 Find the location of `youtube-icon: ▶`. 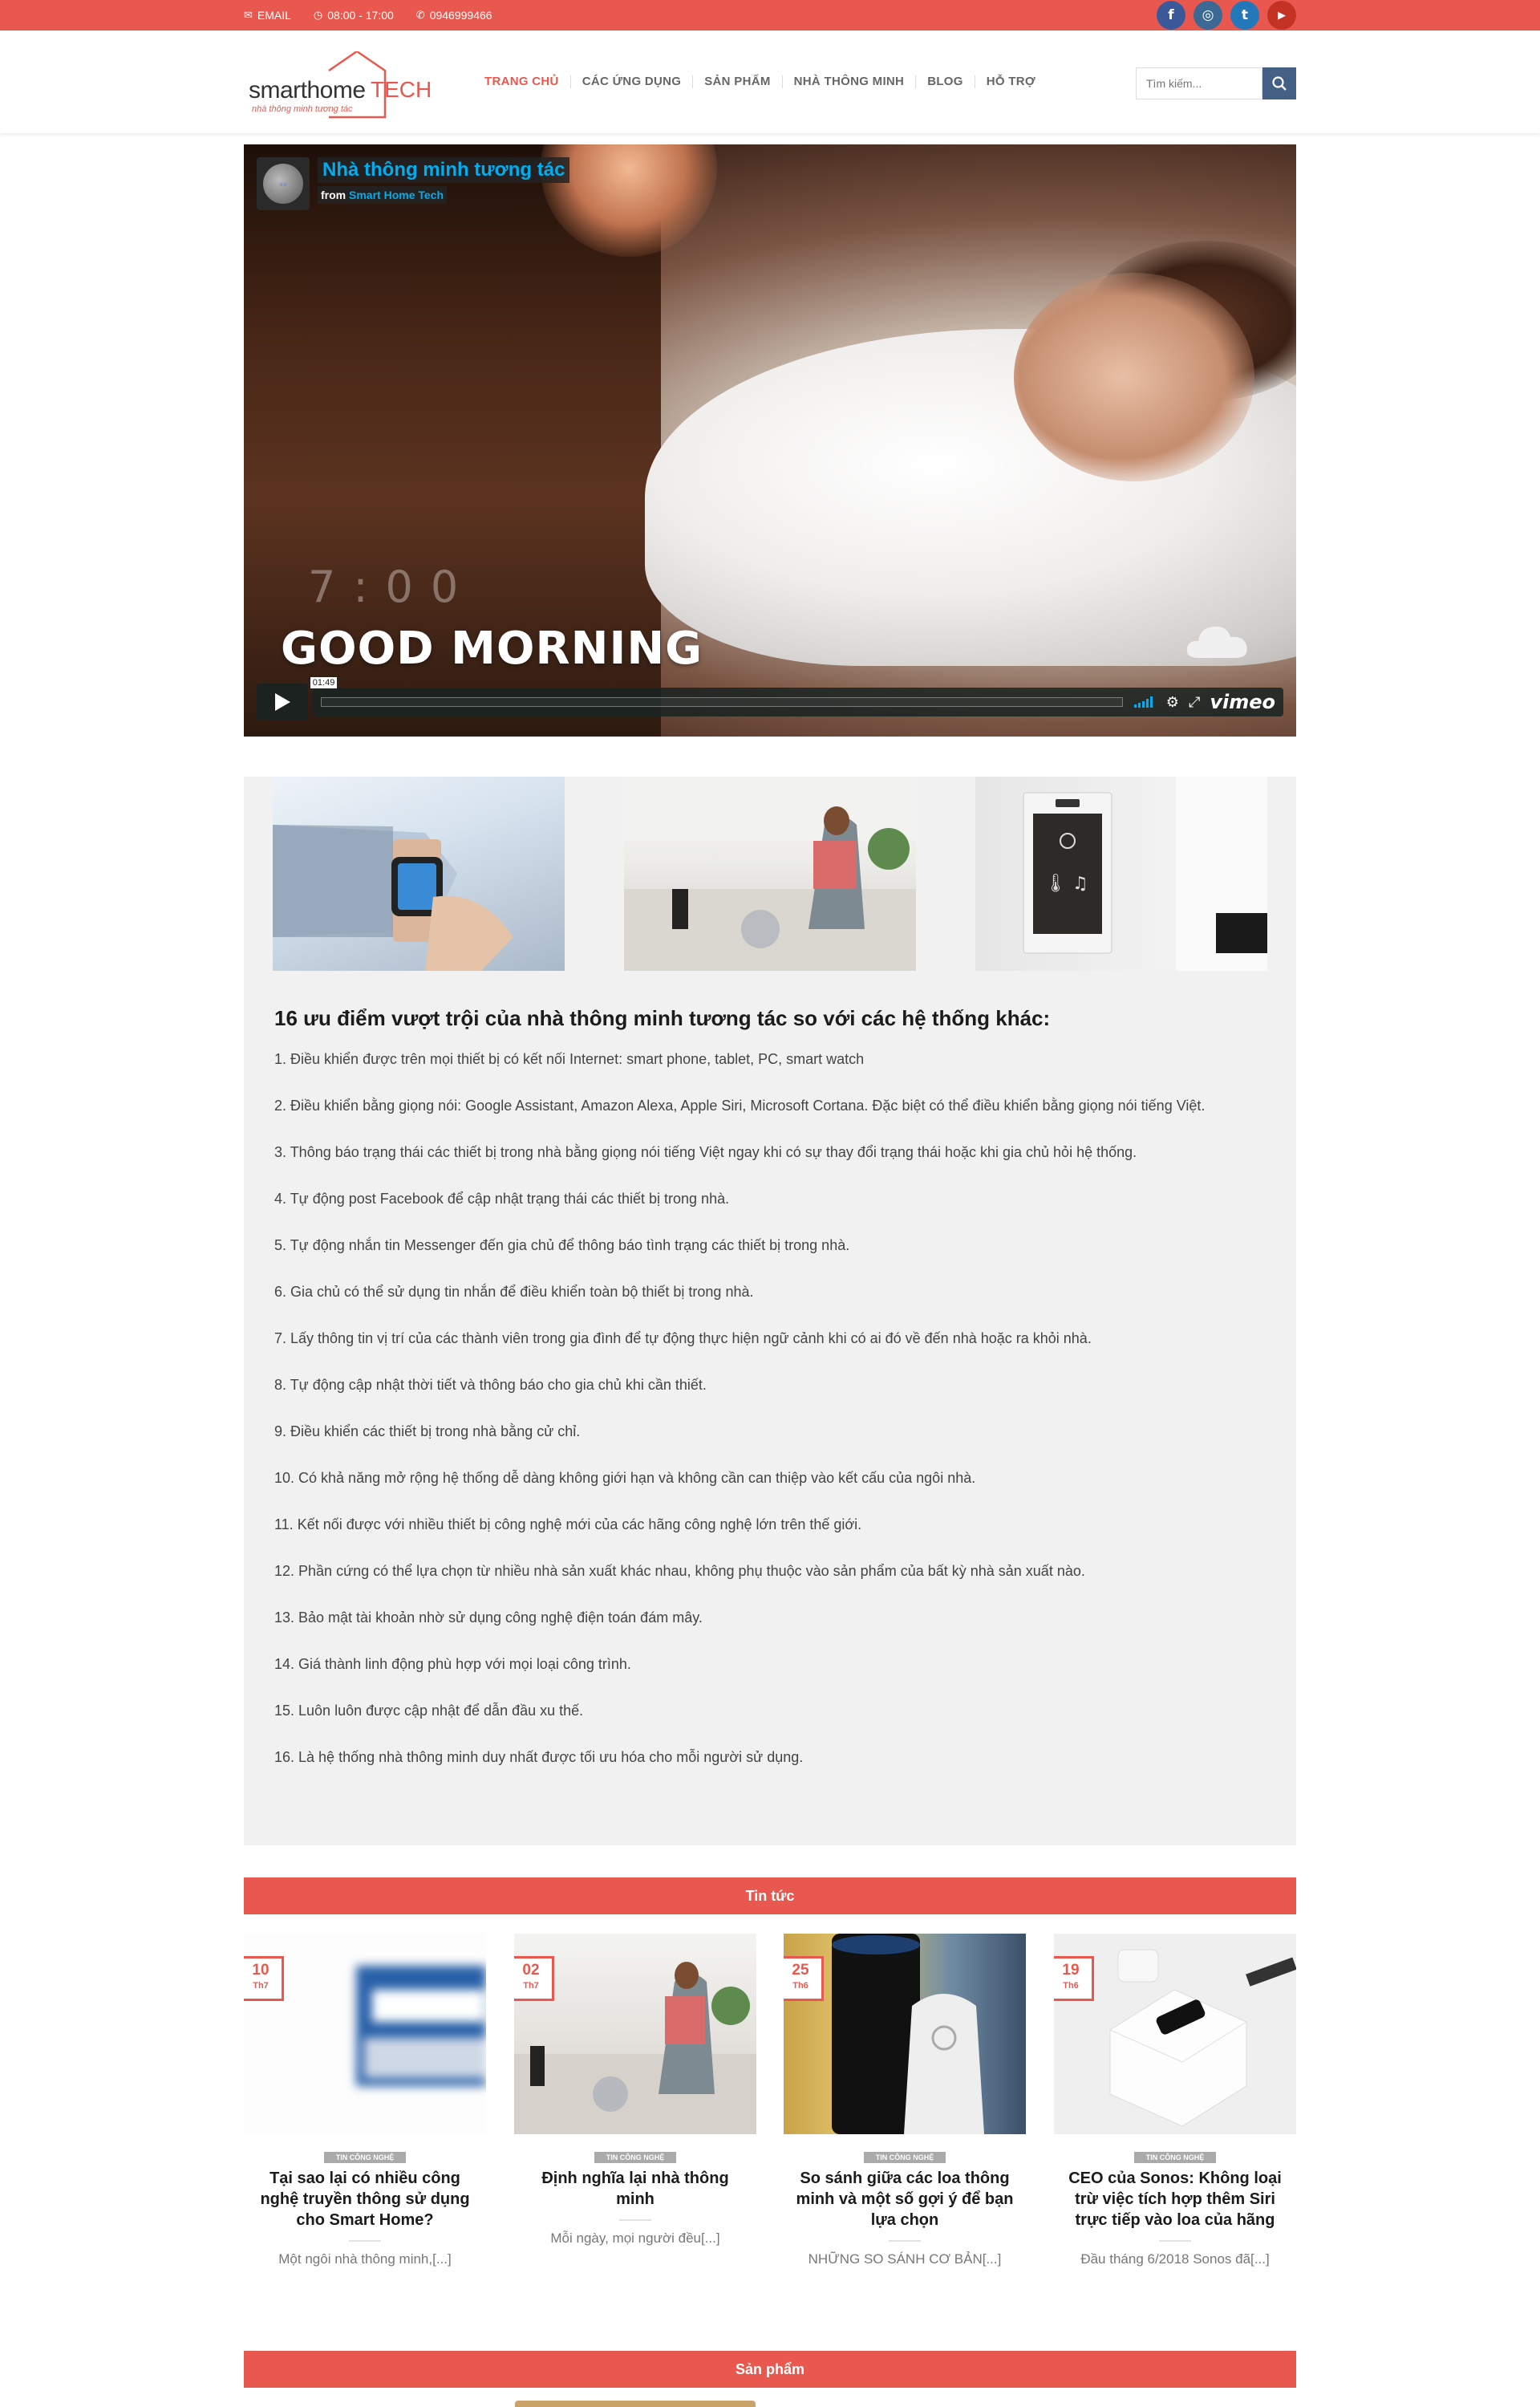

youtube-icon: ▶ is located at coordinates (1281, 15).